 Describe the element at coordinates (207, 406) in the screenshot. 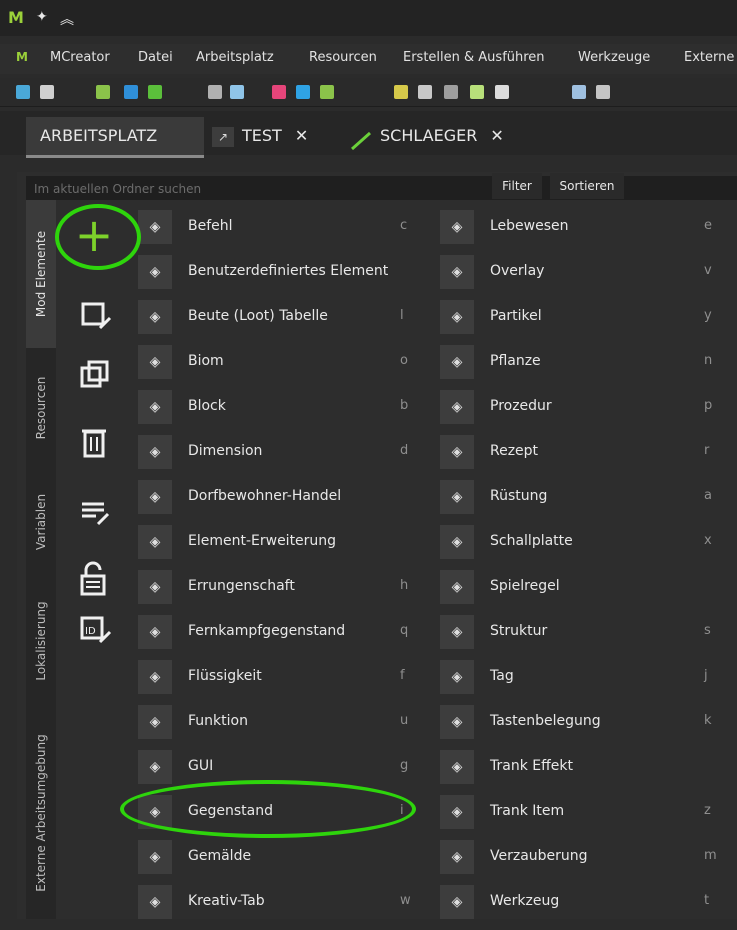

I see `list-item-label: Block` at that location.